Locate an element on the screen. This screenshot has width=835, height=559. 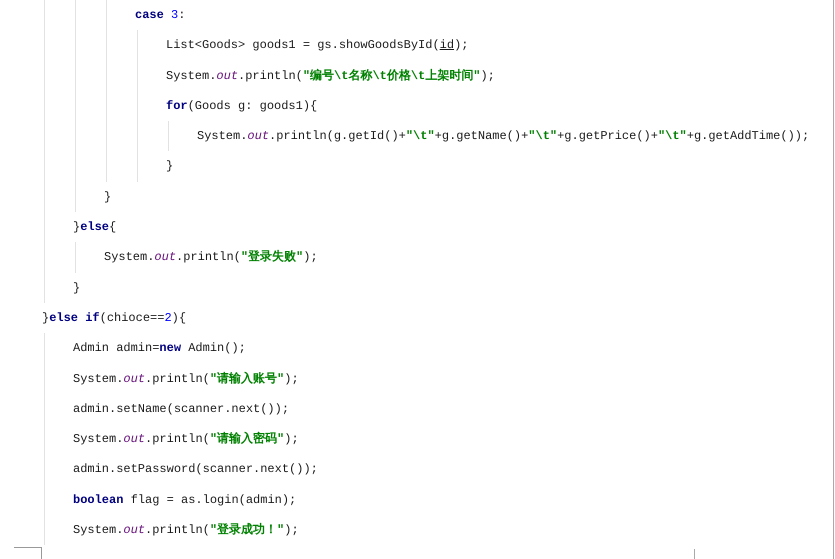
code-line: }else{ is located at coordinates (94, 227).